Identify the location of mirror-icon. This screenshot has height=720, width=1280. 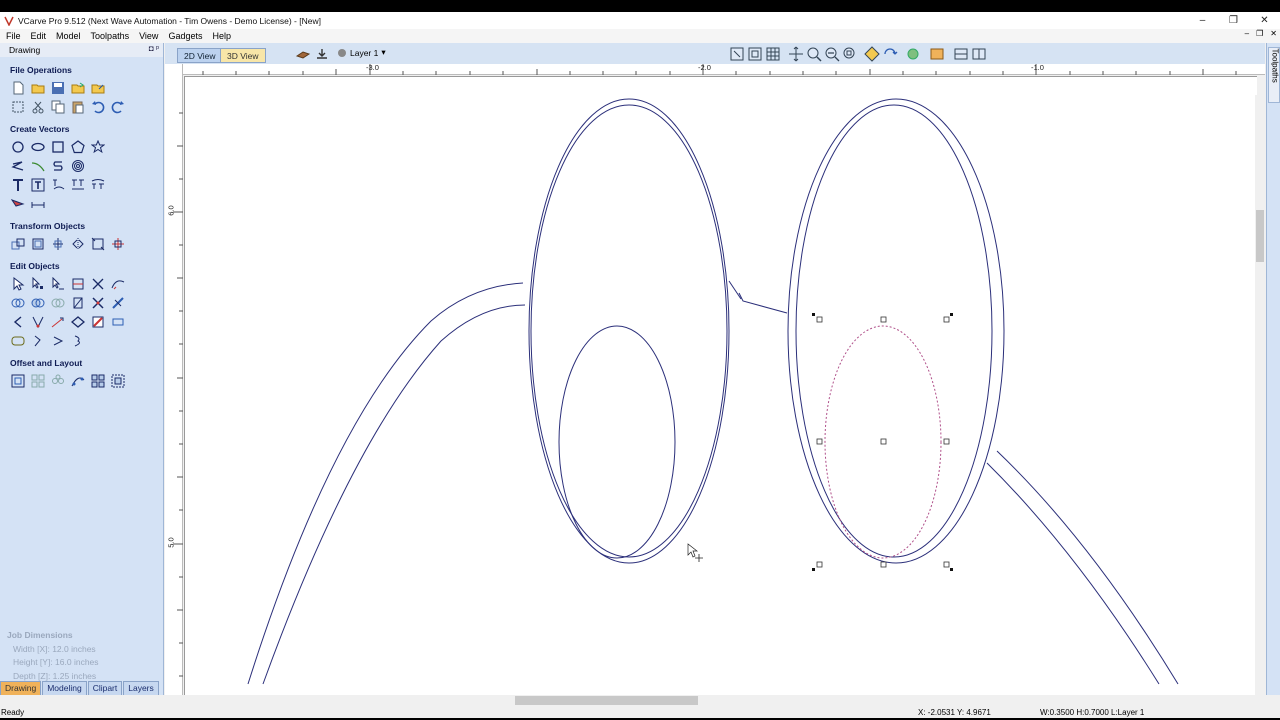
(78, 244).